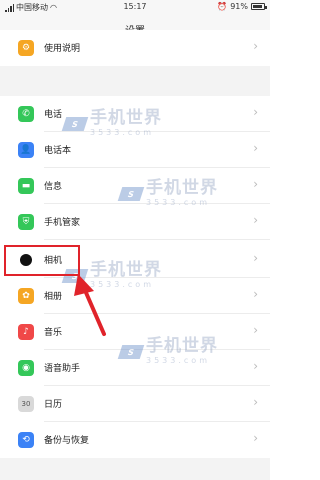 The image size is (320, 480). Describe the element at coordinates (135, 332) in the screenshot. I see `settings-item-music: ♪ 音乐 ›` at that location.